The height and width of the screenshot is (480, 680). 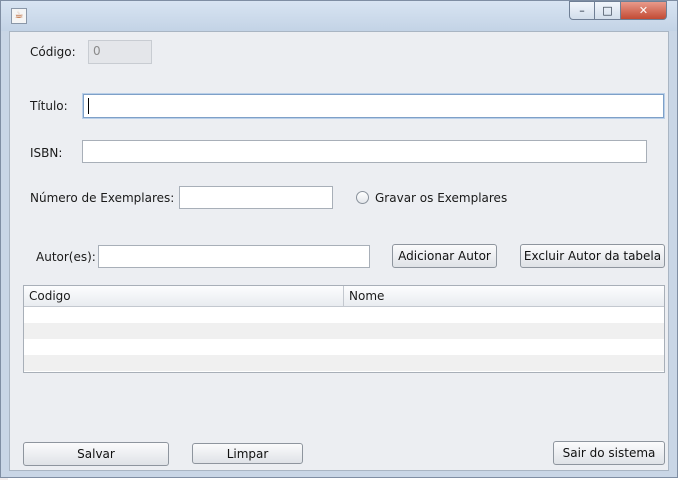 I want to click on titulo-input, so click(x=373, y=106).